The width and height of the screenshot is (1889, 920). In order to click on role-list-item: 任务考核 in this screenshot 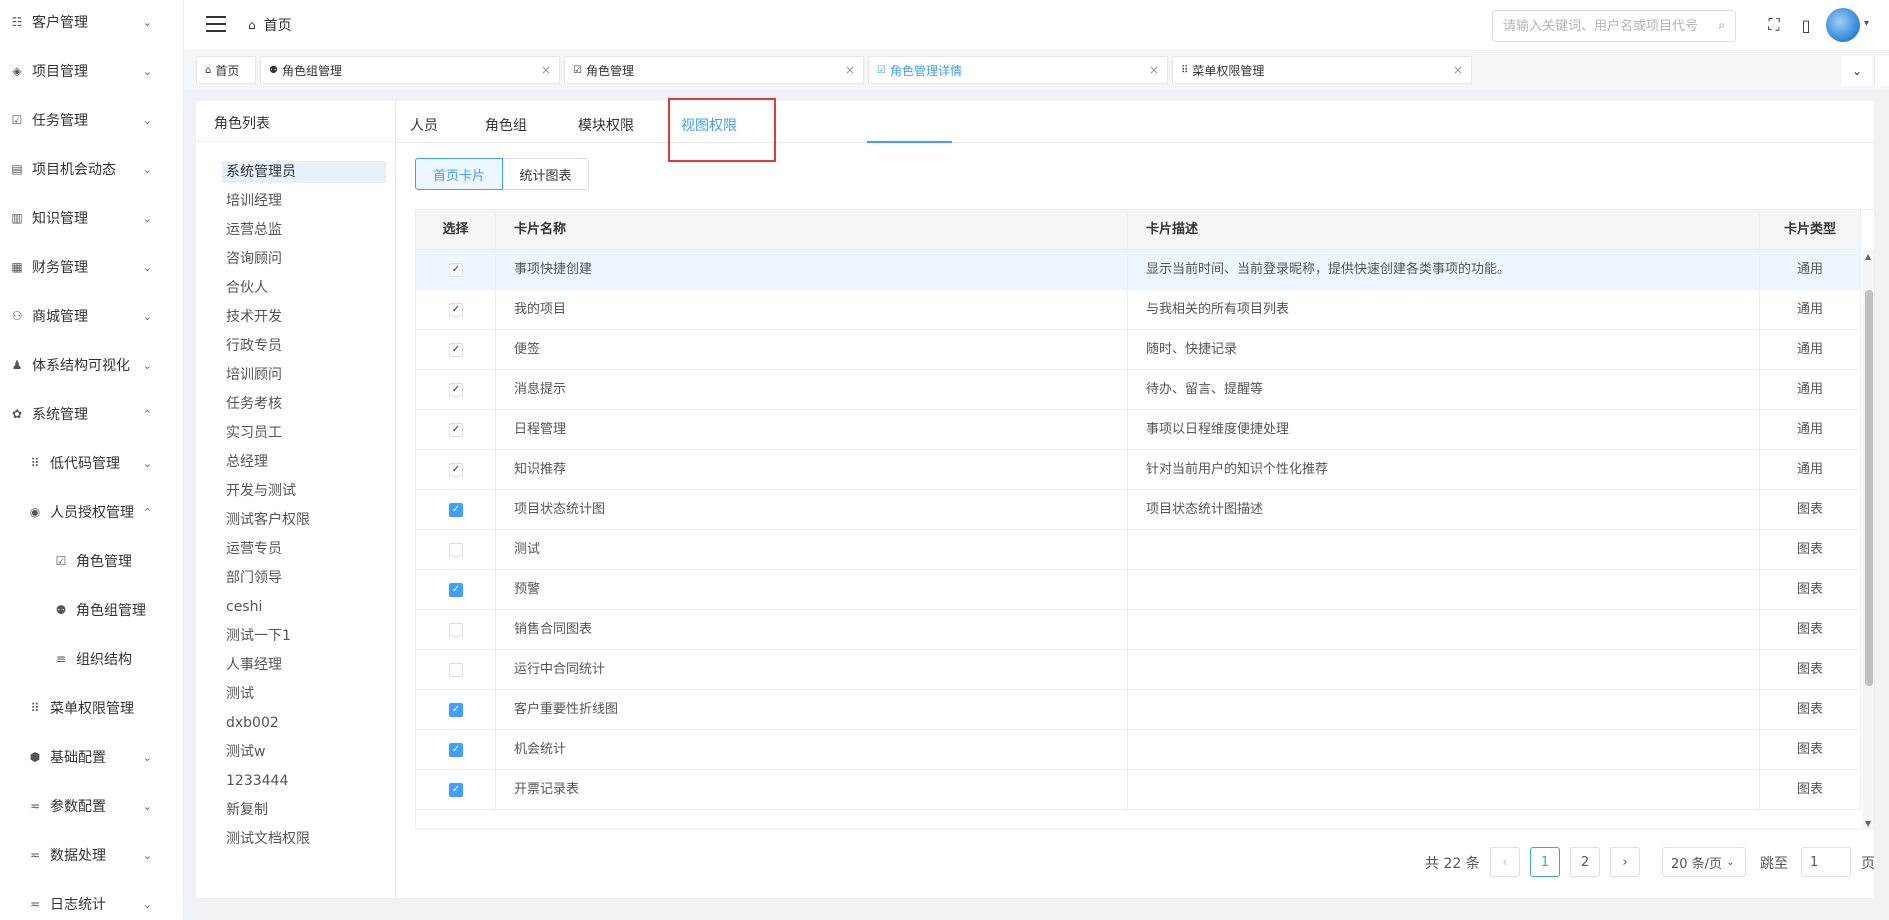, I will do `click(304, 404)`.